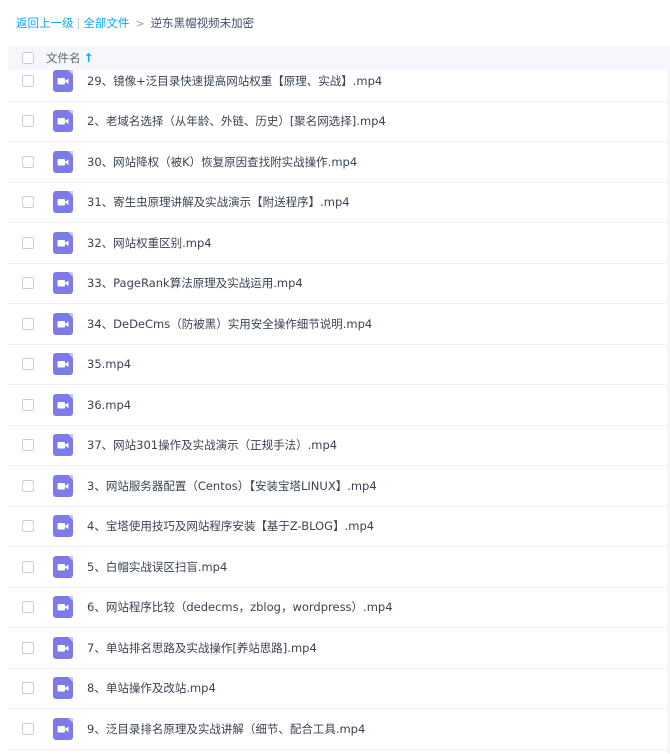 This screenshot has width=670, height=754. Describe the element at coordinates (339, 243) in the screenshot. I see `file-row: 32、网站权重区别.mp4` at that location.